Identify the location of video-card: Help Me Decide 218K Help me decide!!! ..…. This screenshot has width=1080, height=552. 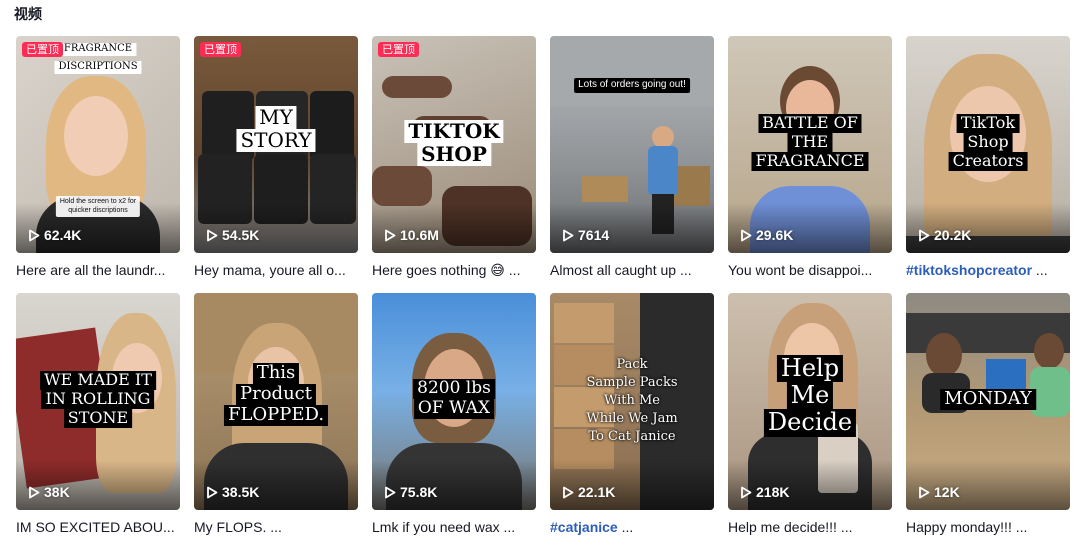
(810, 414).